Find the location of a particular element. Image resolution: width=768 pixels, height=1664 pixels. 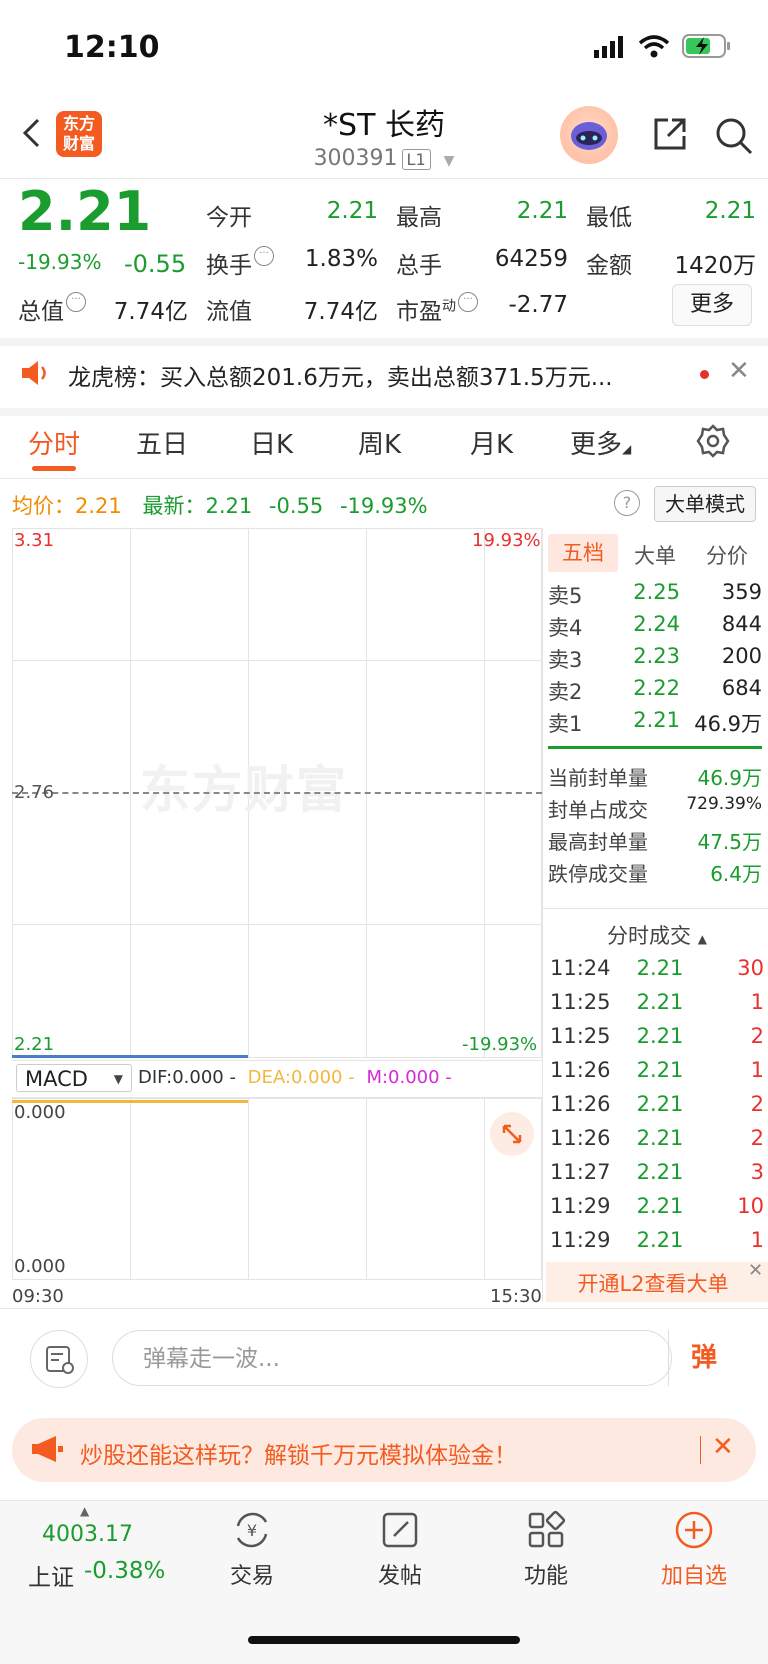

indicator-selector: MACD ▼ is located at coordinates (74, 1078).